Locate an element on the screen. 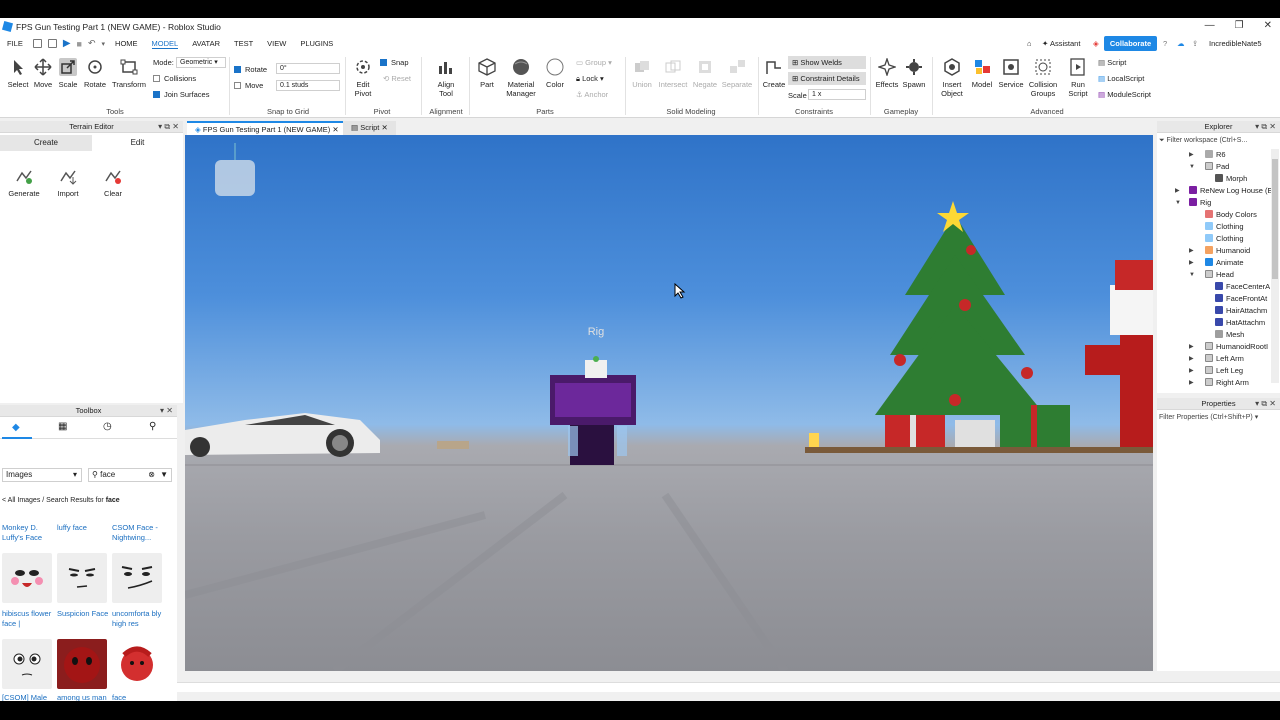 Image resolution: width=1280 pixels, height=720 pixels. color-button: Color is located at coordinates (555, 72).